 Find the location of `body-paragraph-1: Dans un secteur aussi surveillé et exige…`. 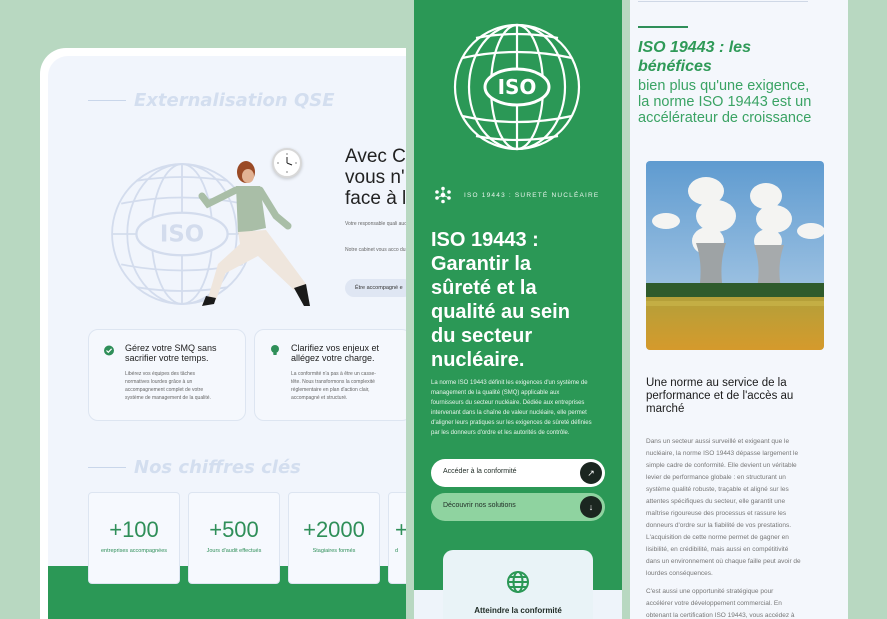

body-paragraph-1: Dans un secteur aussi surveillé et exige… is located at coordinates (723, 507).